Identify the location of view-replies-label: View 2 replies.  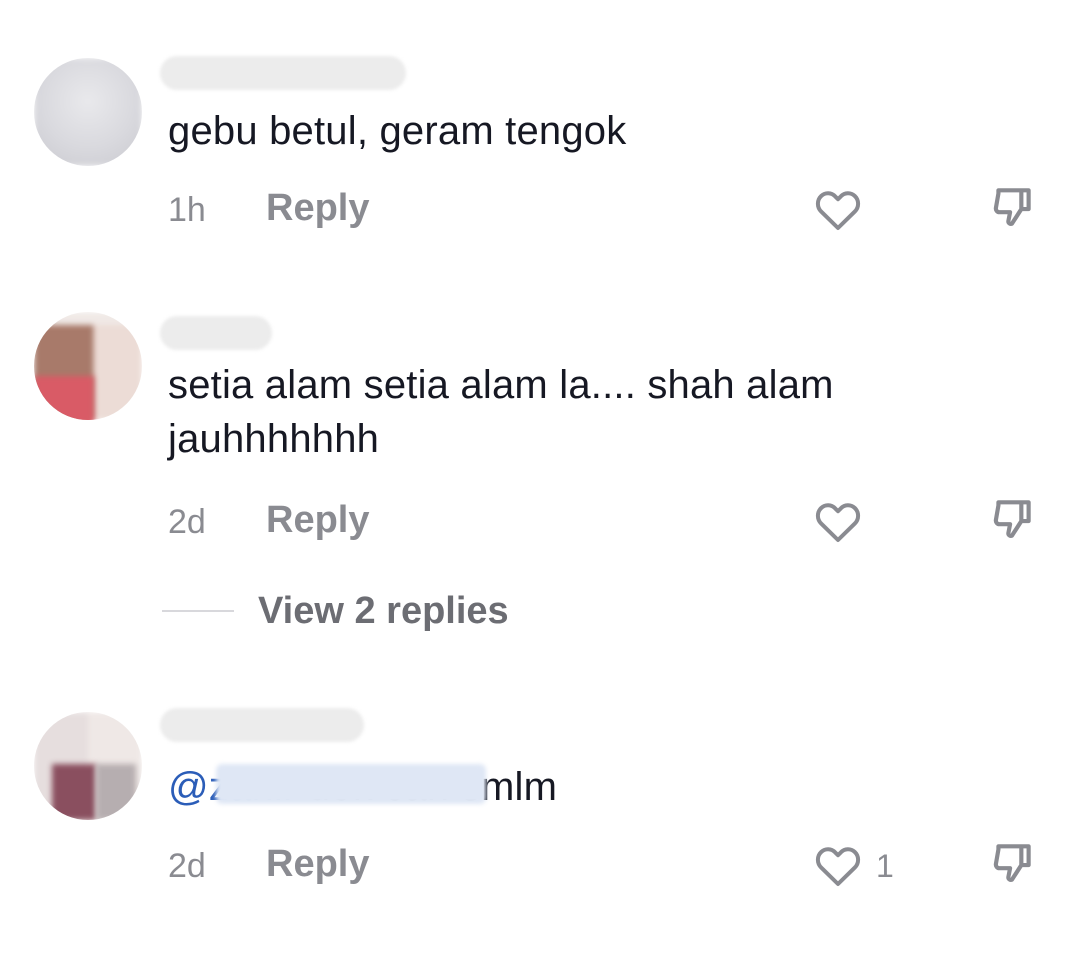
(383, 610).